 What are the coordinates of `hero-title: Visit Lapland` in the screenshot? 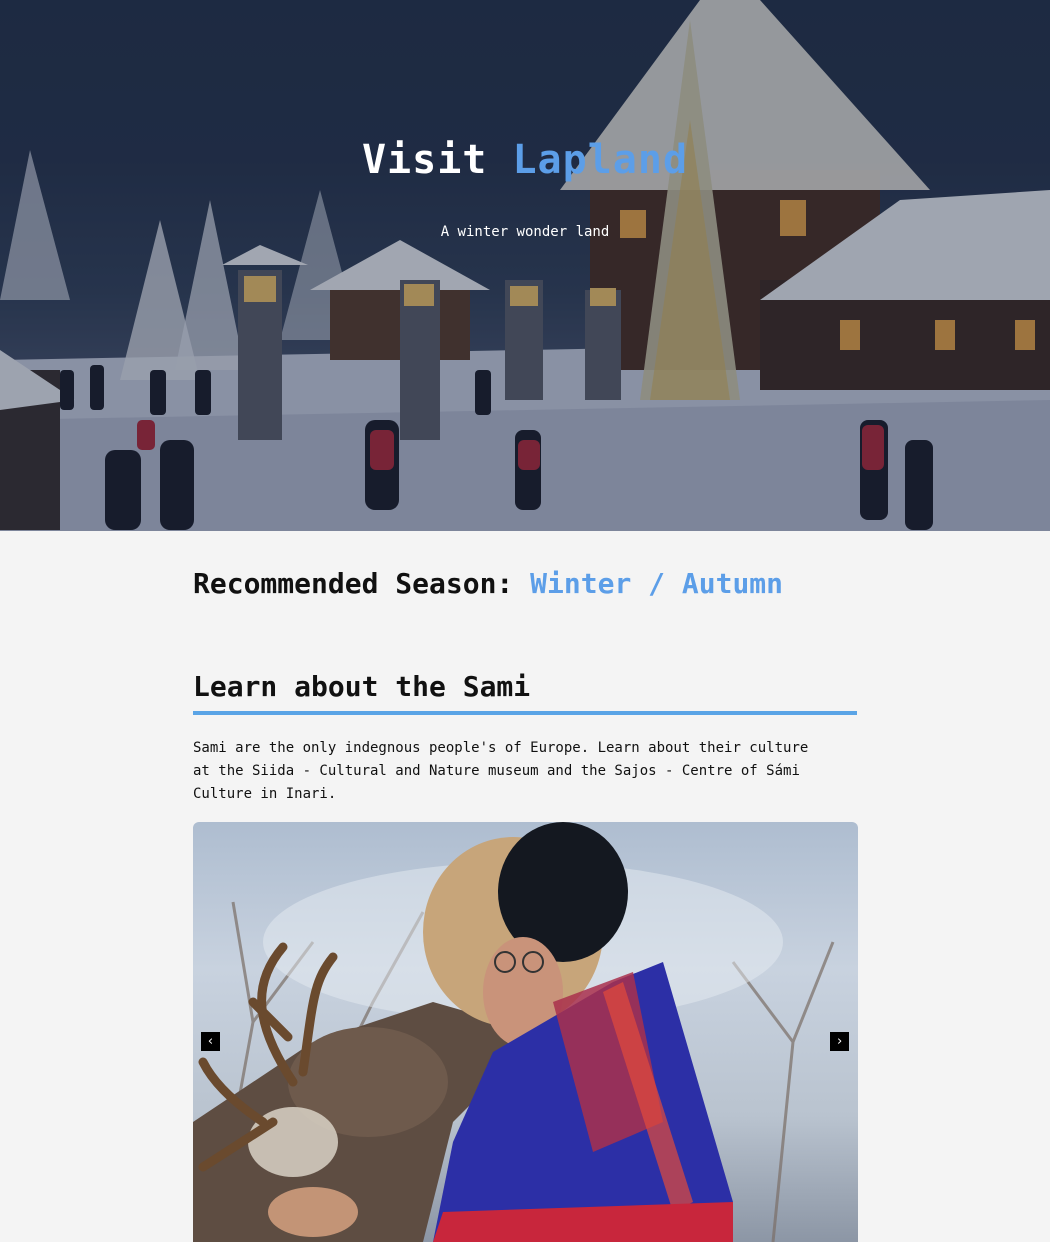 It's located at (525, 160).